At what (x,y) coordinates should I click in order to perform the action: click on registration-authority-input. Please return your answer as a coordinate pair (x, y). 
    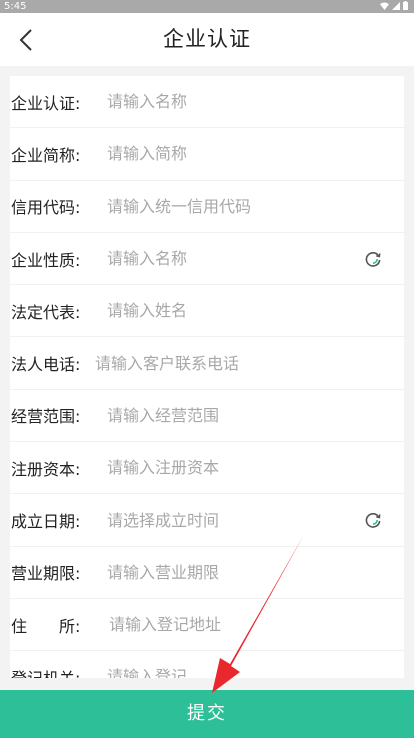
    Looking at the image, I should click on (255, 669).